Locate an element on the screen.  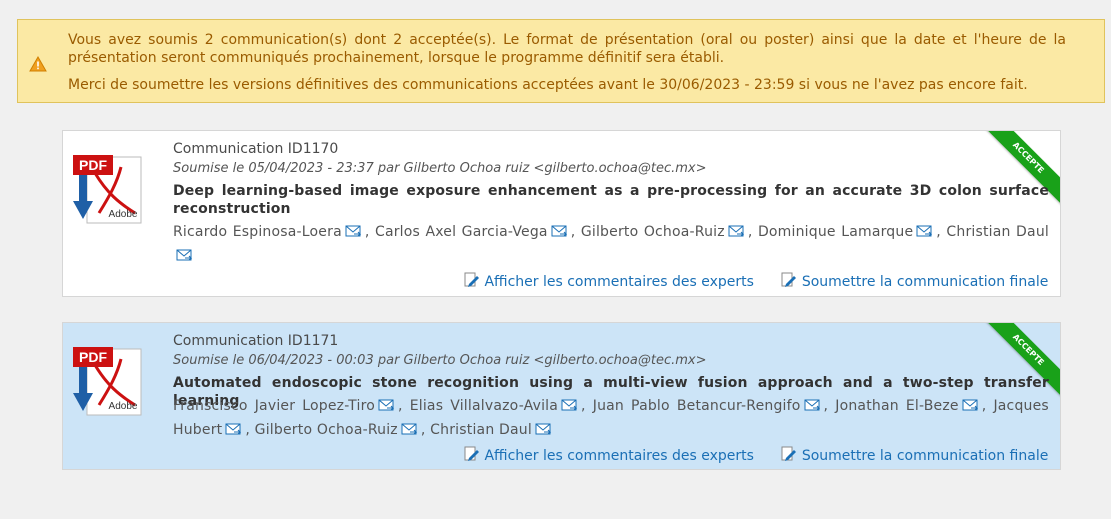
author: Christian Daul is located at coordinates (492, 430).